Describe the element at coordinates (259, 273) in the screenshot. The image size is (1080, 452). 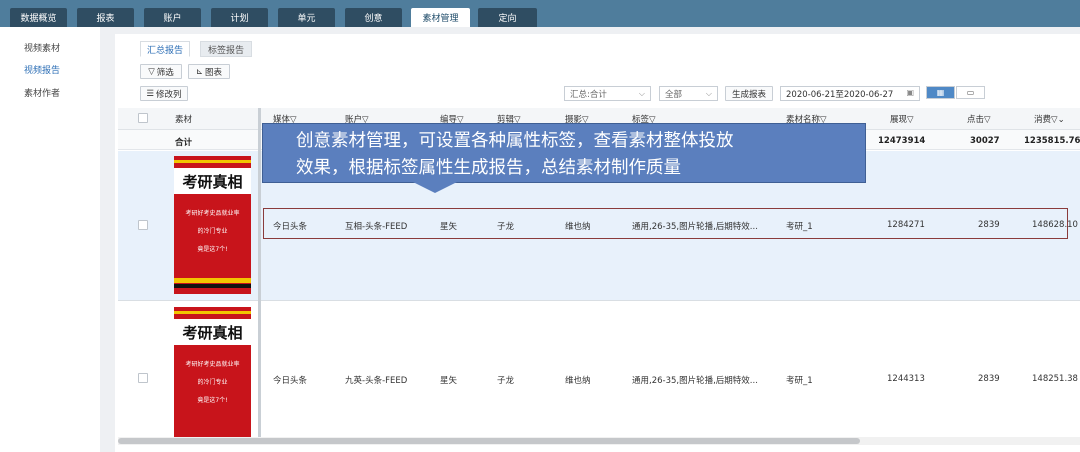
I see `frozen-column-divider` at that location.